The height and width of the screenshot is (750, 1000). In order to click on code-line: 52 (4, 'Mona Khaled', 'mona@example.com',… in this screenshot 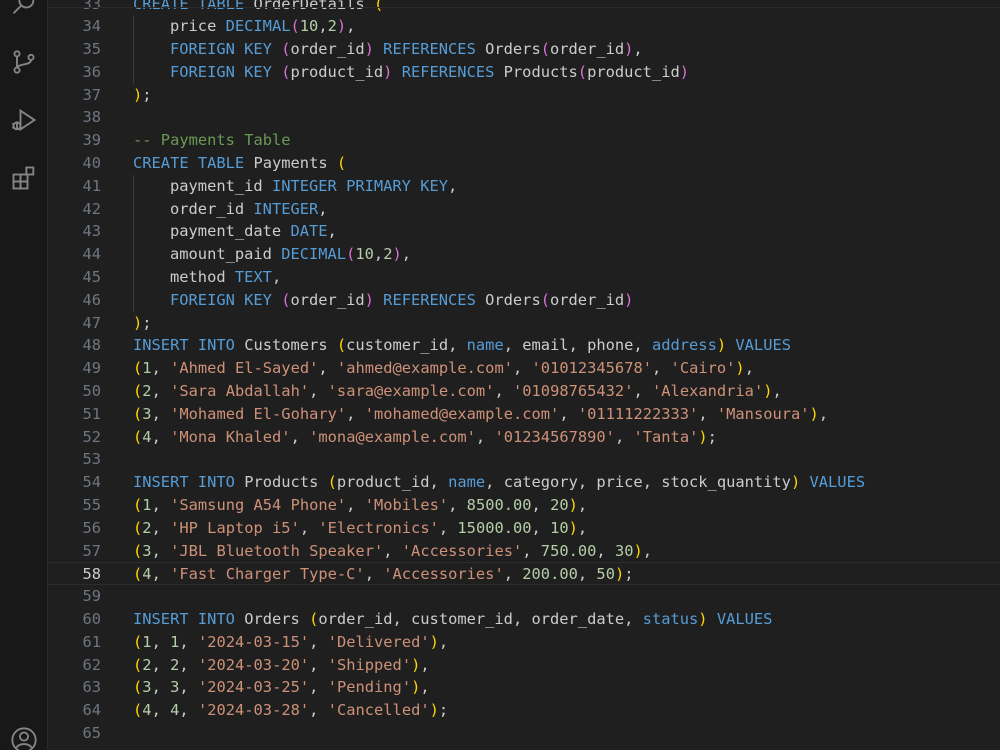, I will do `click(524, 437)`.